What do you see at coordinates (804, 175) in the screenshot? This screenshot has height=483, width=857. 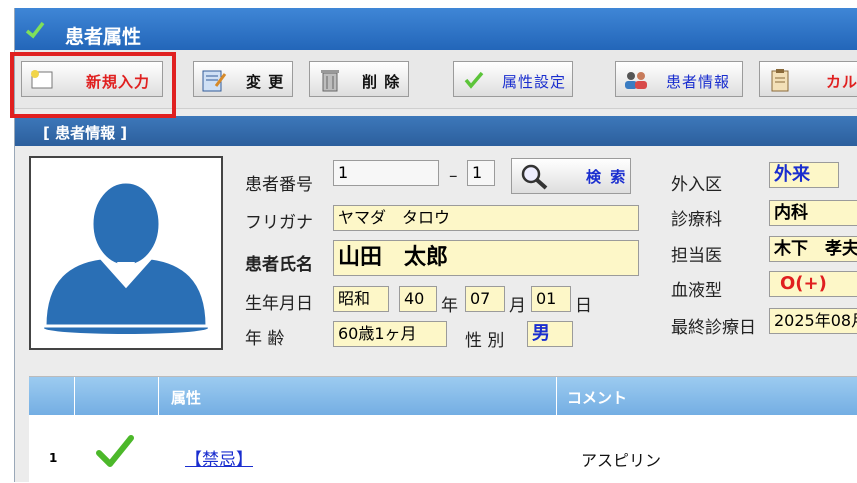 I see `visit-type-field: 外来` at bounding box center [804, 175].